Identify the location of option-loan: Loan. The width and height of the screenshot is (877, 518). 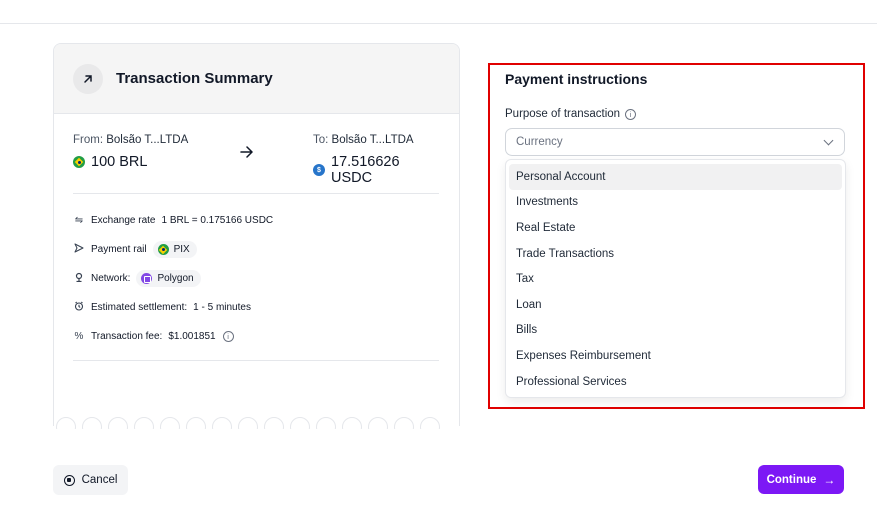
(675, 305).